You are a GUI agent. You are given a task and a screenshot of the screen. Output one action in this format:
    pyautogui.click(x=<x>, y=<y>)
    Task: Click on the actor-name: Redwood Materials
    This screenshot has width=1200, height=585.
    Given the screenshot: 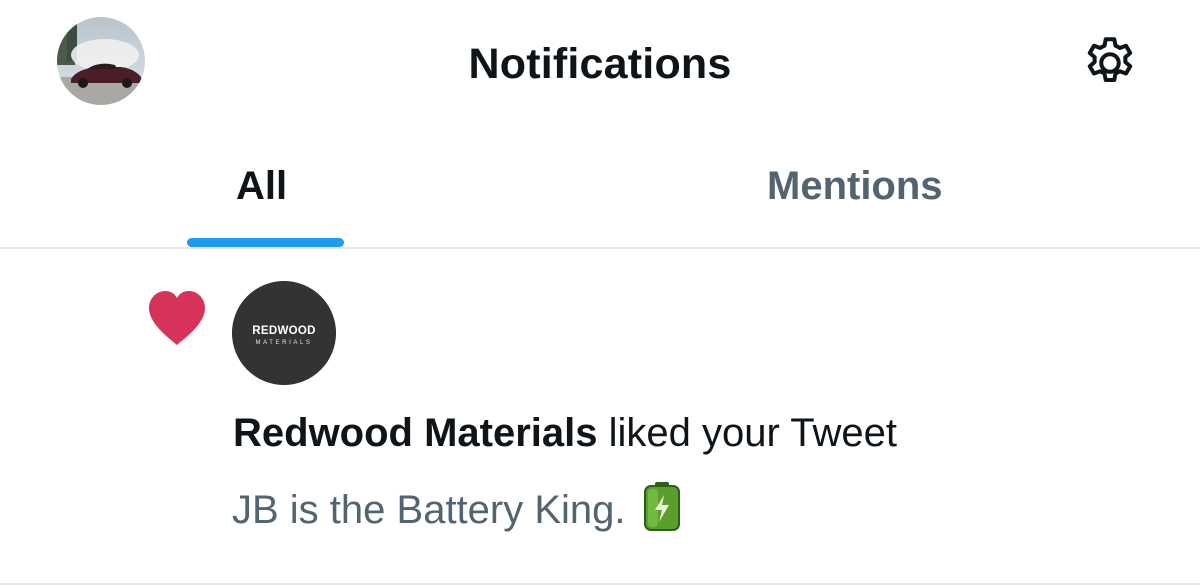 What is the action you would take?
    pyautogui.click(x=415, y=433)
    